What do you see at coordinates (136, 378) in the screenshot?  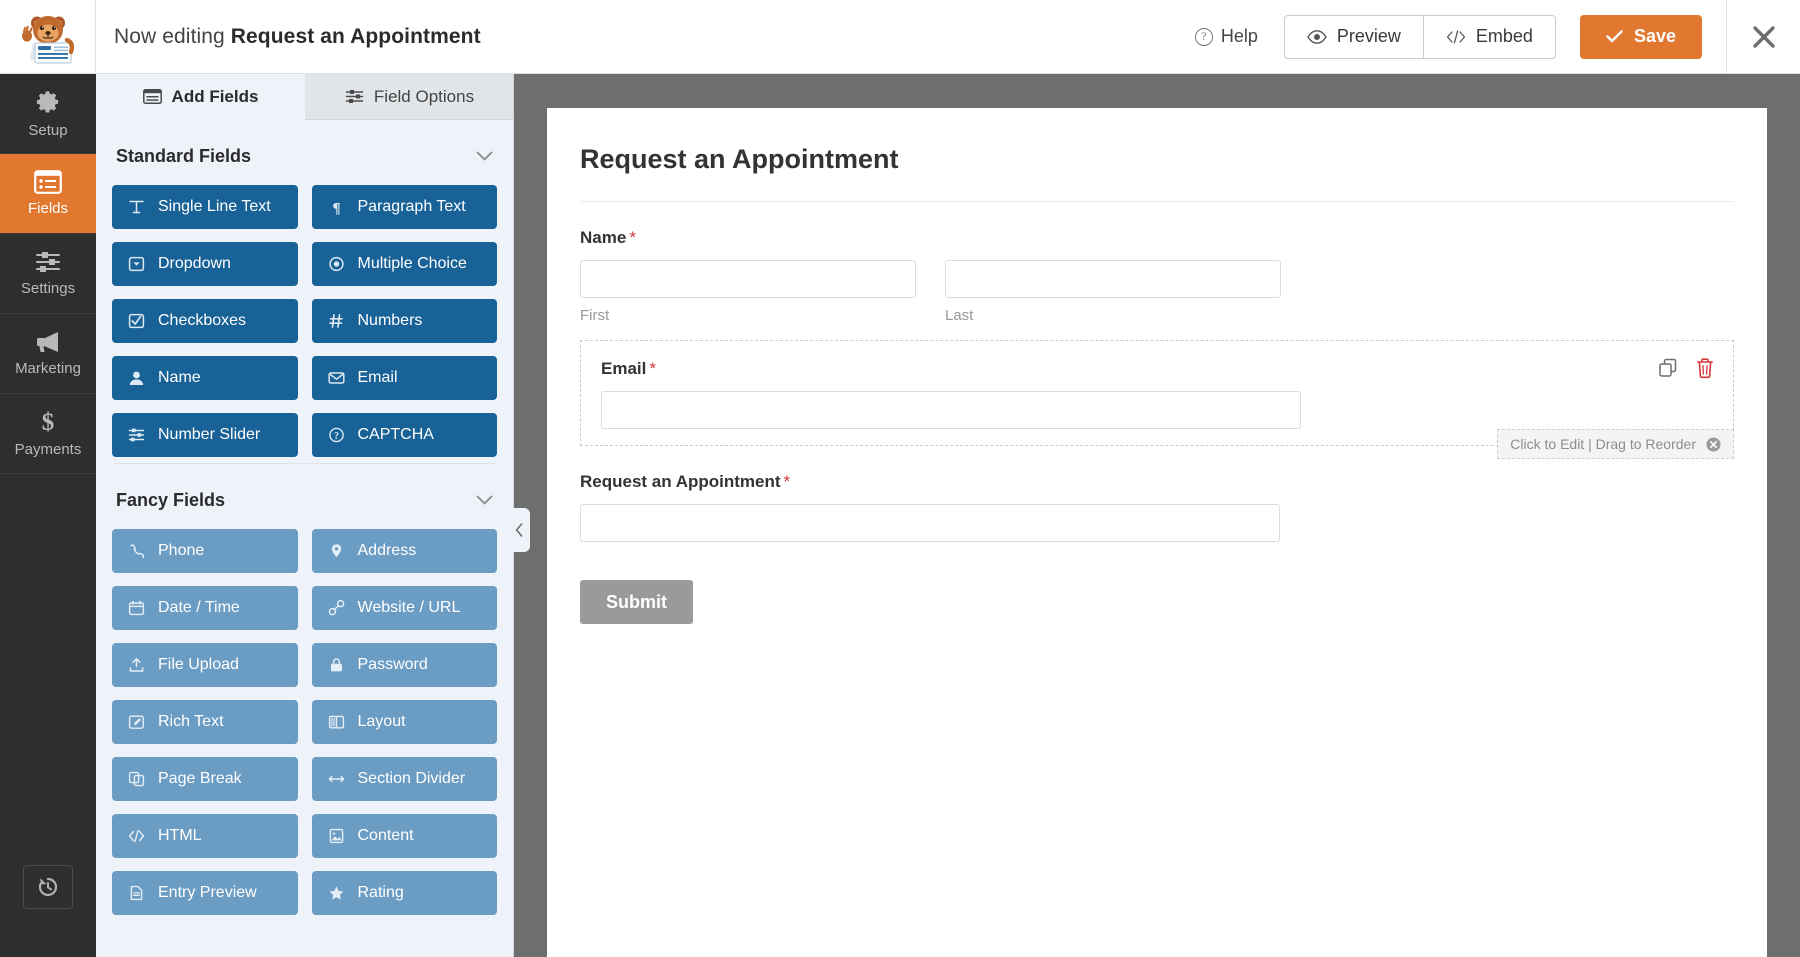 I see `user-icon` at bounding box center [136, 378].